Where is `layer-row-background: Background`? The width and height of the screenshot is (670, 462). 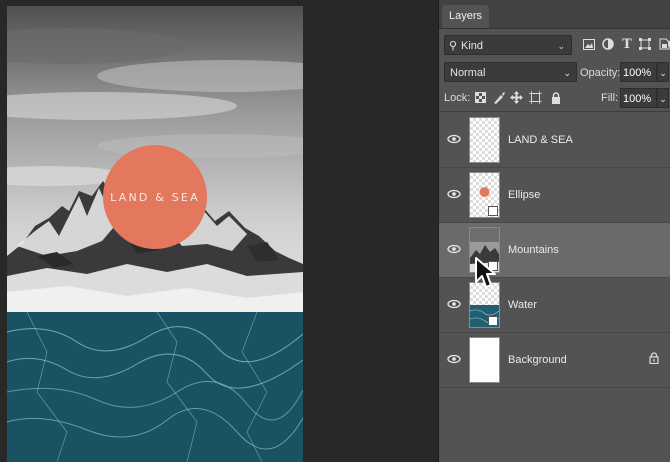 layer-row-background: Background is located at coordinates (554, 360).